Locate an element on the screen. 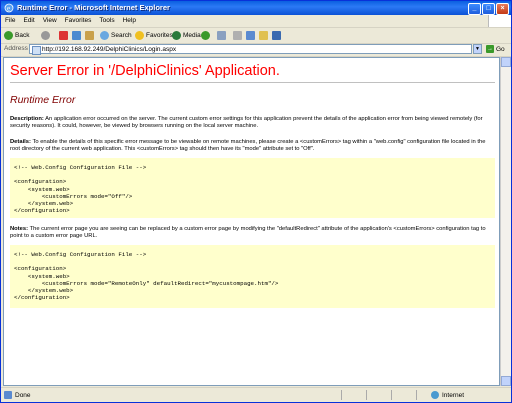 Image resolution: width=512 pixels, height=403 pixels. vertical-scrollbar is located at coordinates (505, 221).